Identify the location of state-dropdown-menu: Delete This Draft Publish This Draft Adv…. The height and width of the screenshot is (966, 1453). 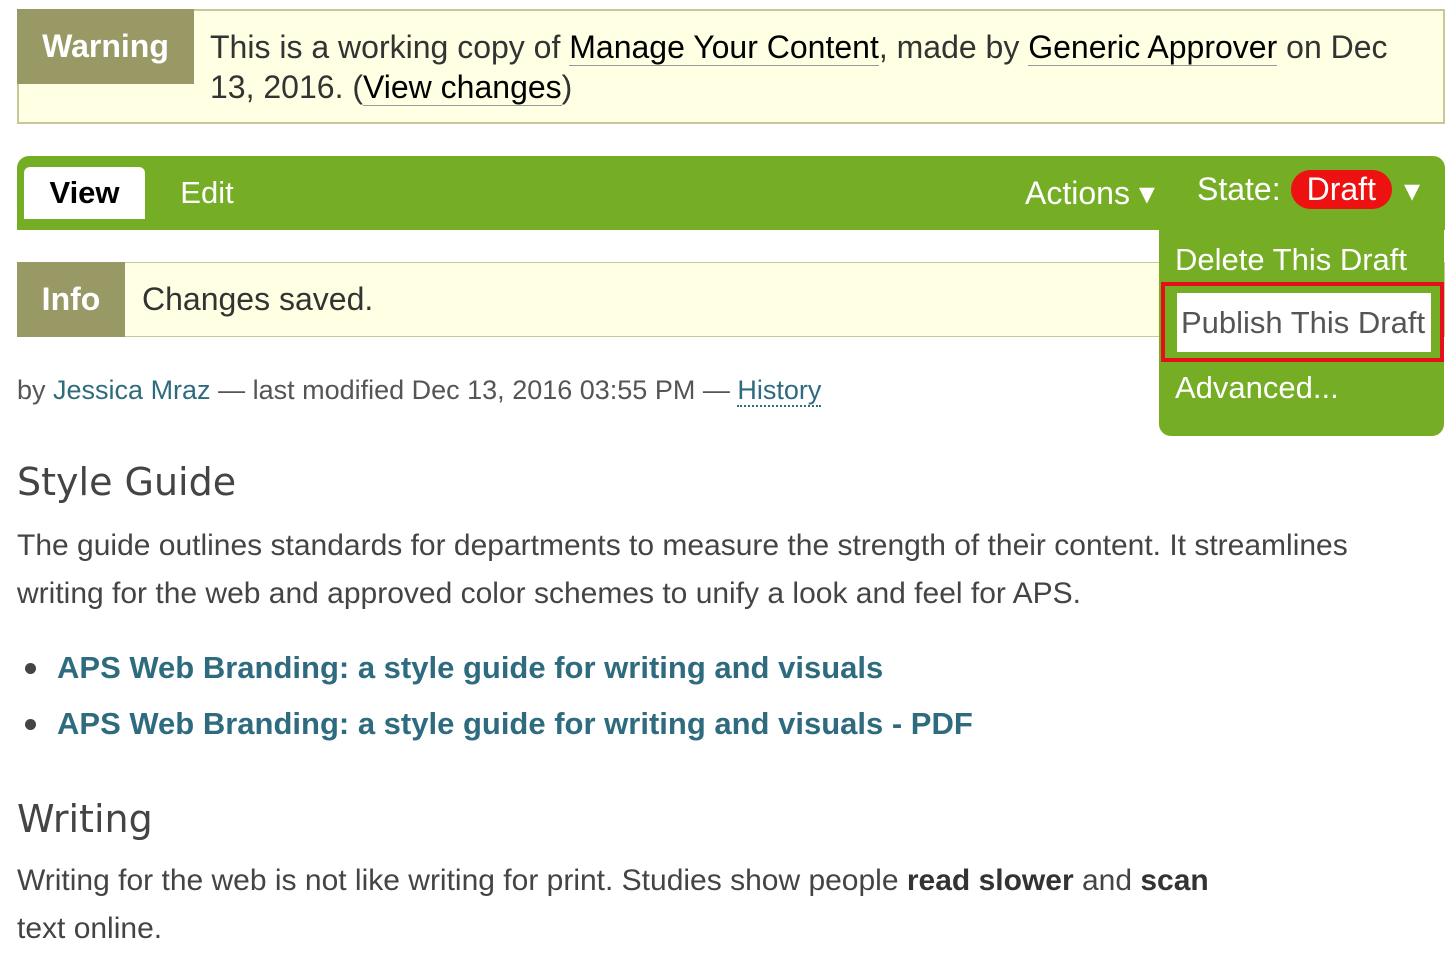
(1301, 333).